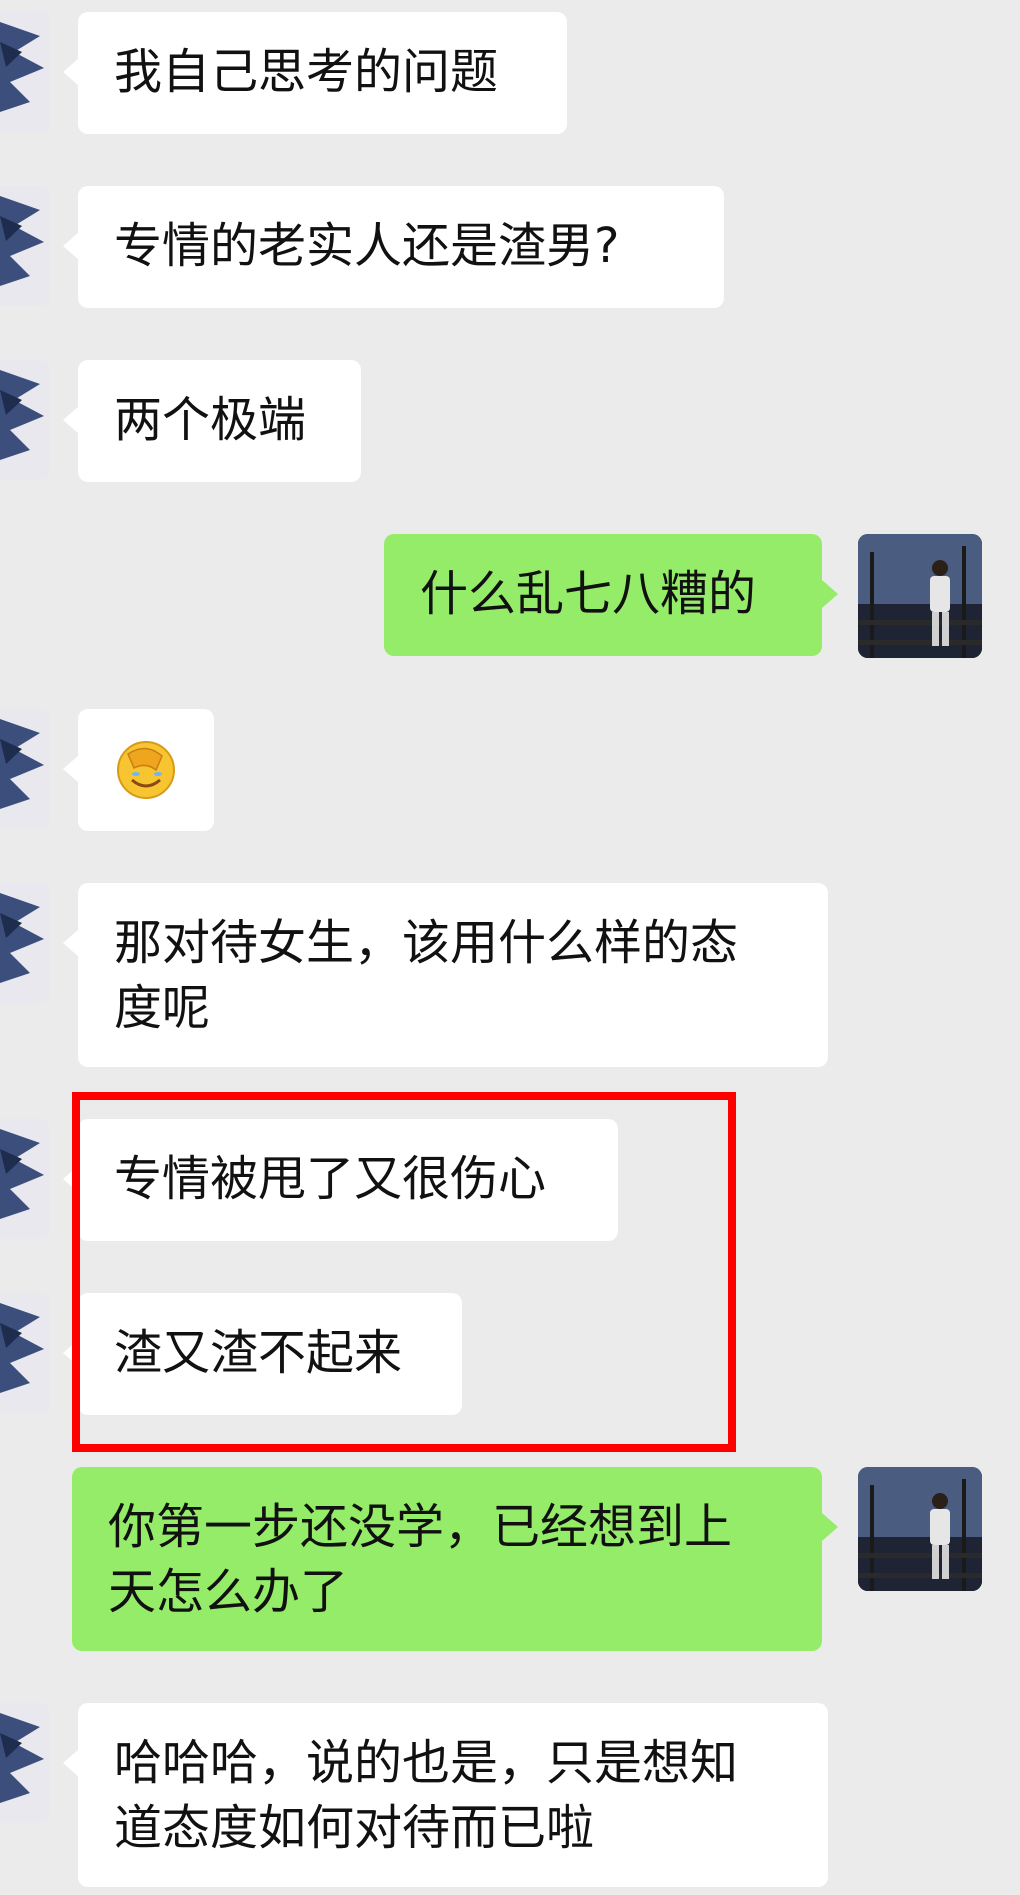 This screenshot has width=1020, height=1895. What do you see at coordinates (453, 975) in the screenshot?
I see `message-bubble: 那对待女生，该用什么样的态 度呢` at bounding box center [453, 975].